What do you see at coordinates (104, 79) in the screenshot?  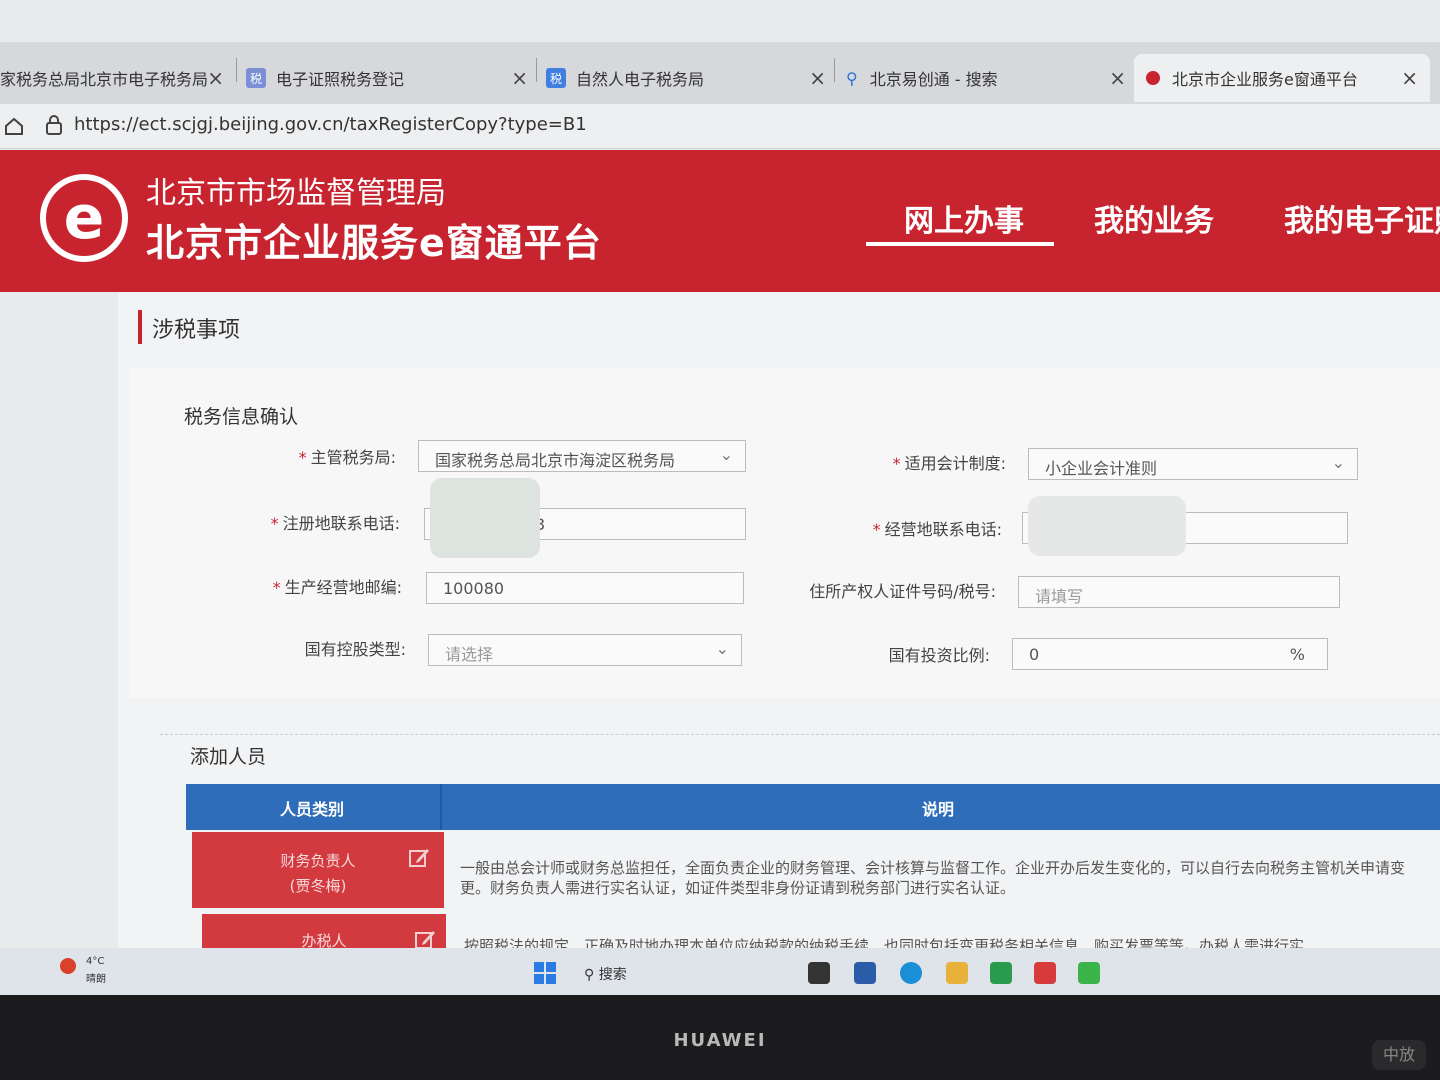 I see `tab-label: 家税务总局北京市电子税务局` at bounding box center [104, 79].